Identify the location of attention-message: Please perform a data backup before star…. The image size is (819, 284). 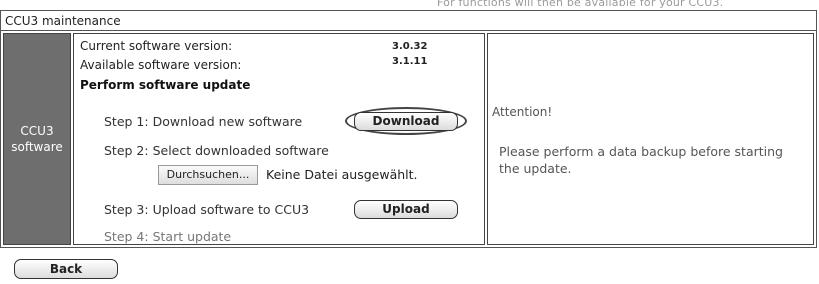
(641, 160).